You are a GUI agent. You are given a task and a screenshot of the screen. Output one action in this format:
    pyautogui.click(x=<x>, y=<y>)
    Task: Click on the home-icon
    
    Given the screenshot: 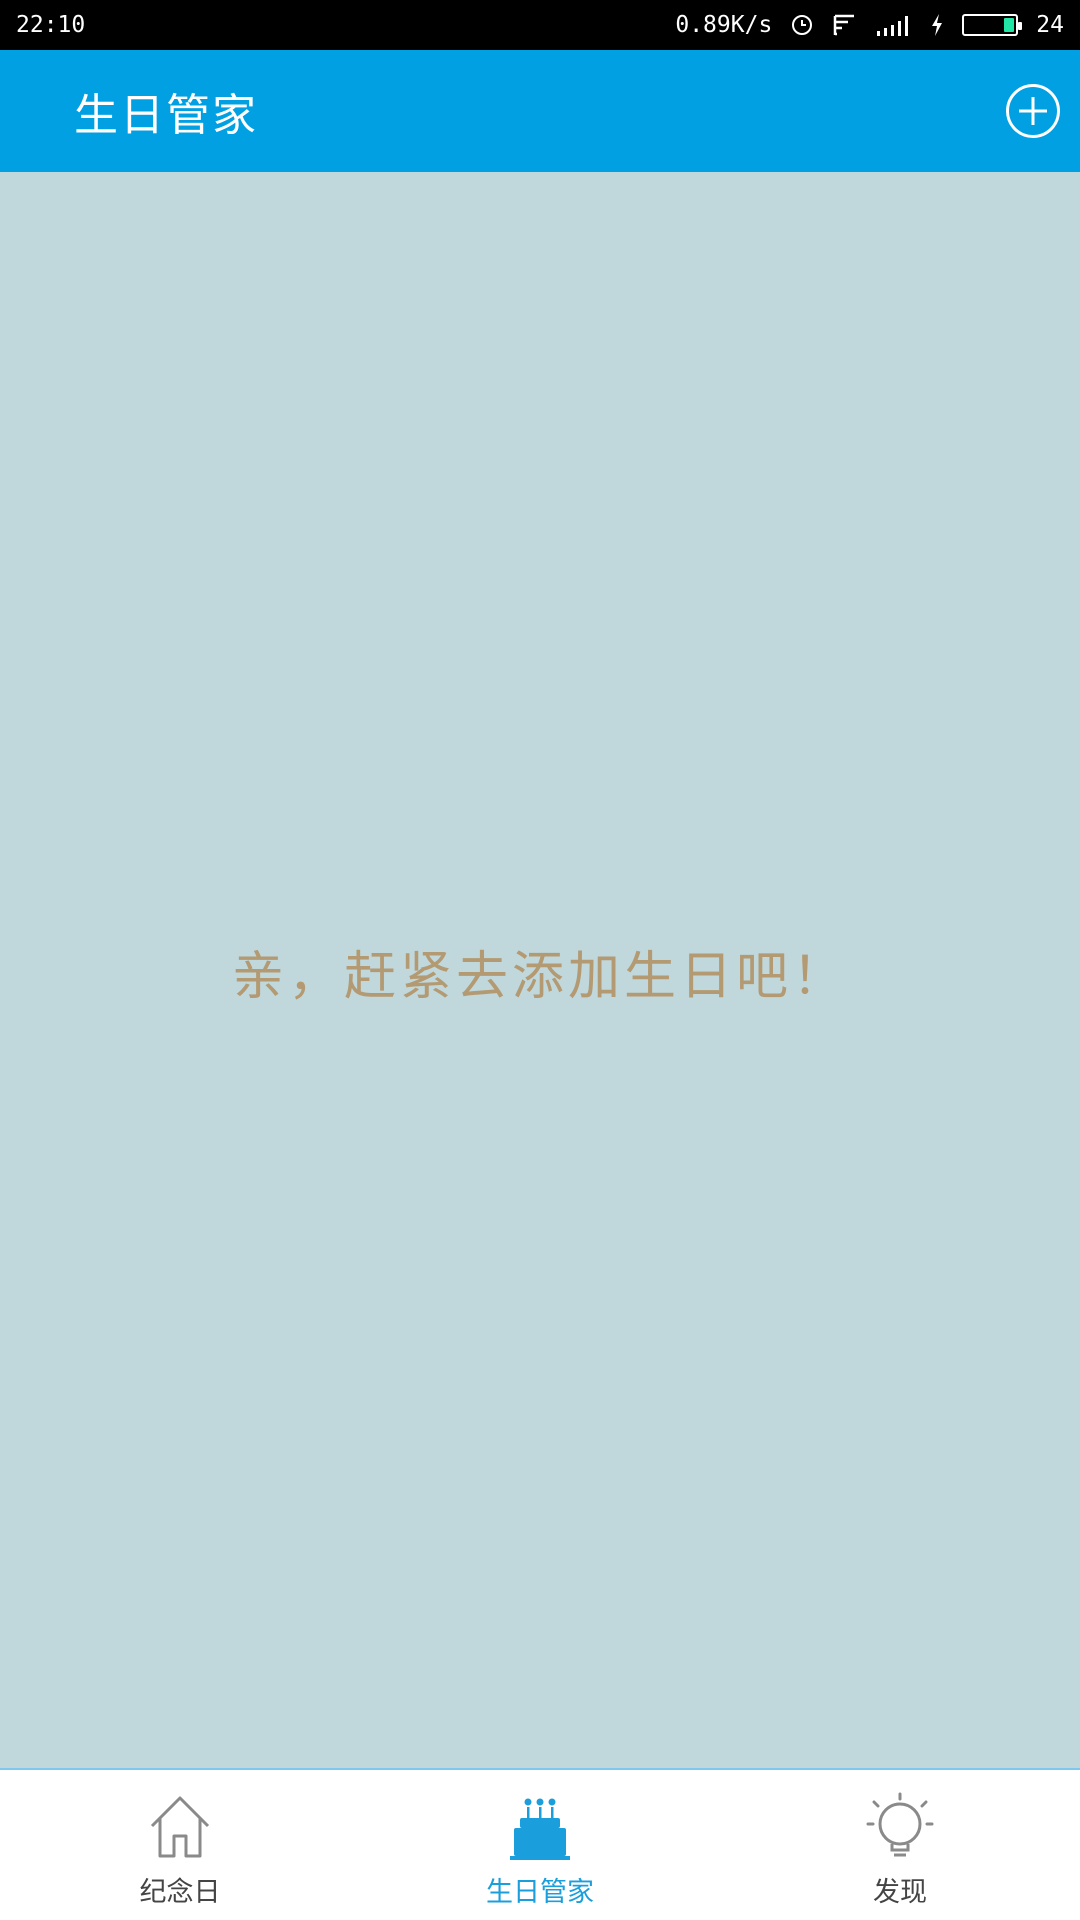 What is the action you would take?
    pyautogui.click(x=180, y=1827)
    